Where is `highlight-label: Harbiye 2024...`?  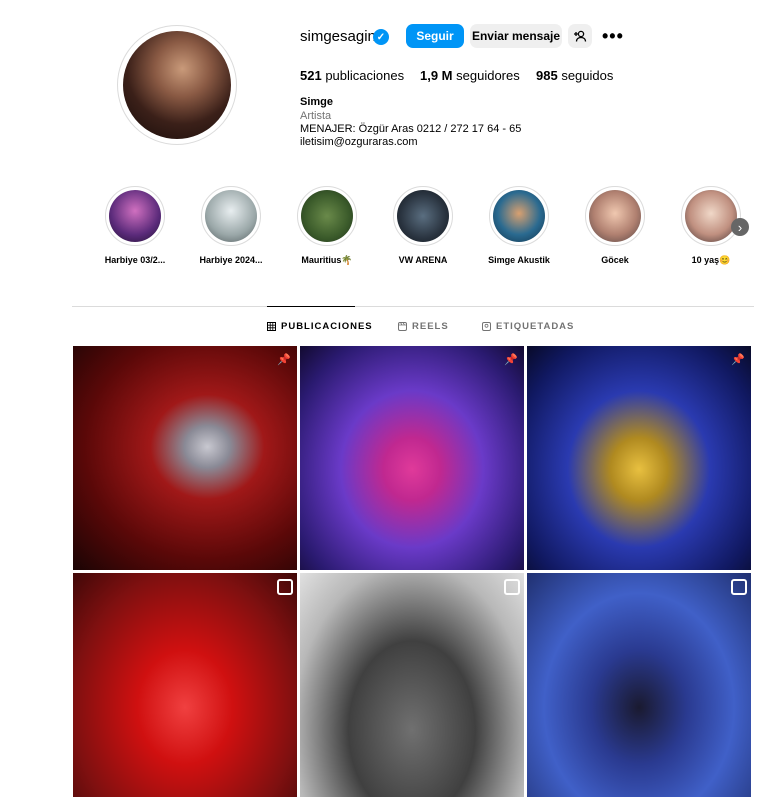
highlight-label: Harbiye 2024... is located at coordinates (231, 260).